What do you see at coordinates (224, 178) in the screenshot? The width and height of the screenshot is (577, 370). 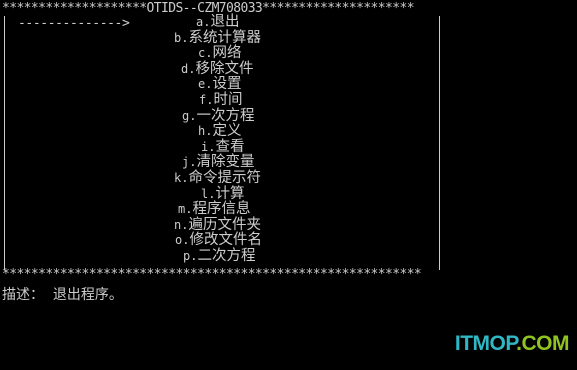 I see `menu-item-label: 命令提示符` at bounding box center [224, 178].